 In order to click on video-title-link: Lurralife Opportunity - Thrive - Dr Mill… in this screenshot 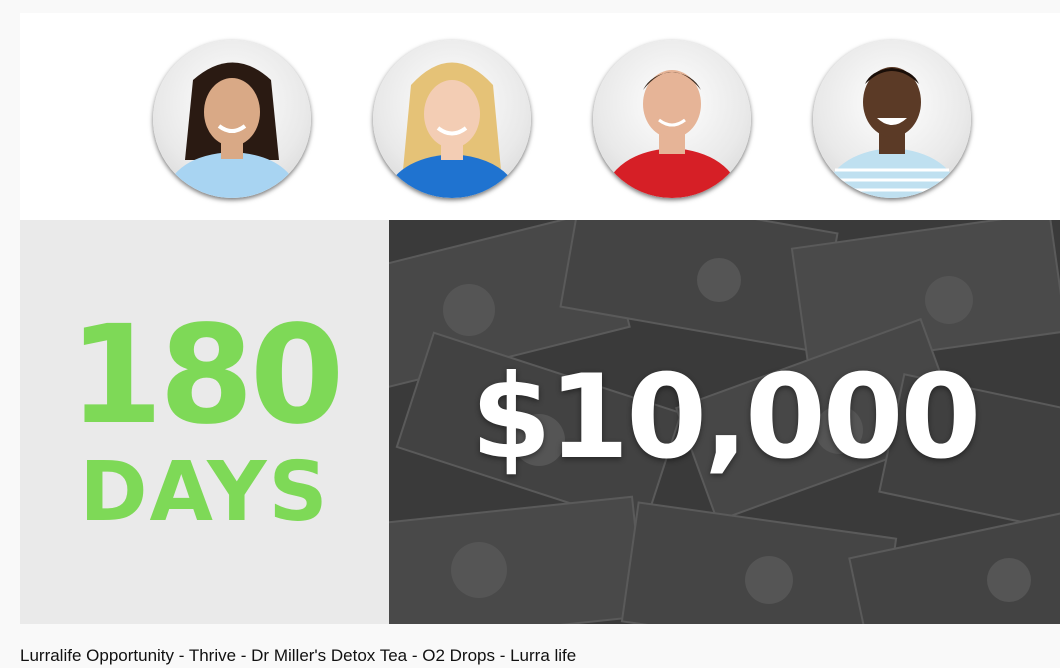, I will do `click(298, 656)`.